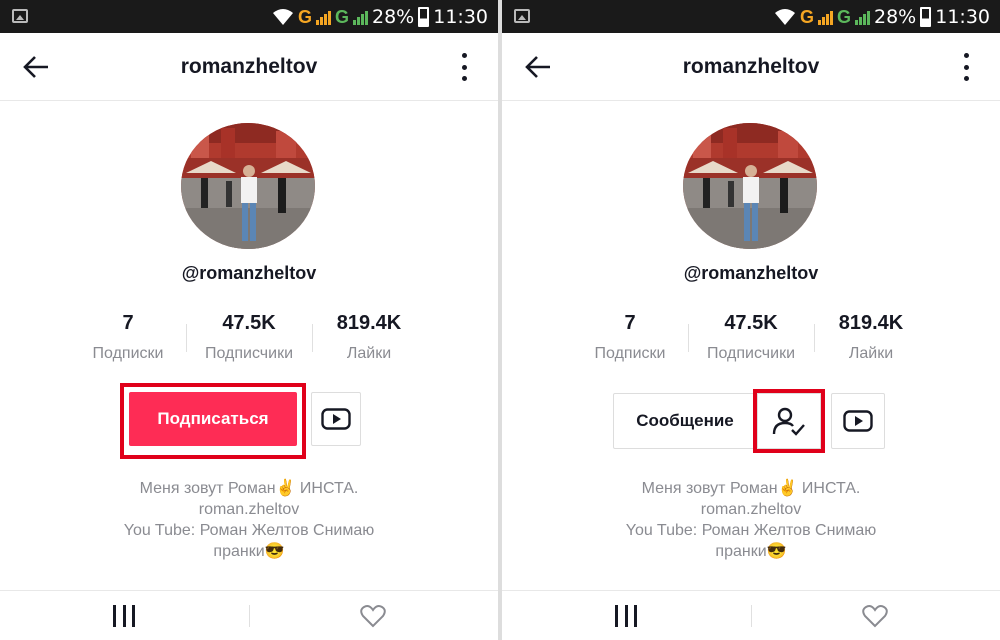 Image resolution: width=1000 pixels, height=640 pixels. I want to click on highlight-box, so click(789, 421).